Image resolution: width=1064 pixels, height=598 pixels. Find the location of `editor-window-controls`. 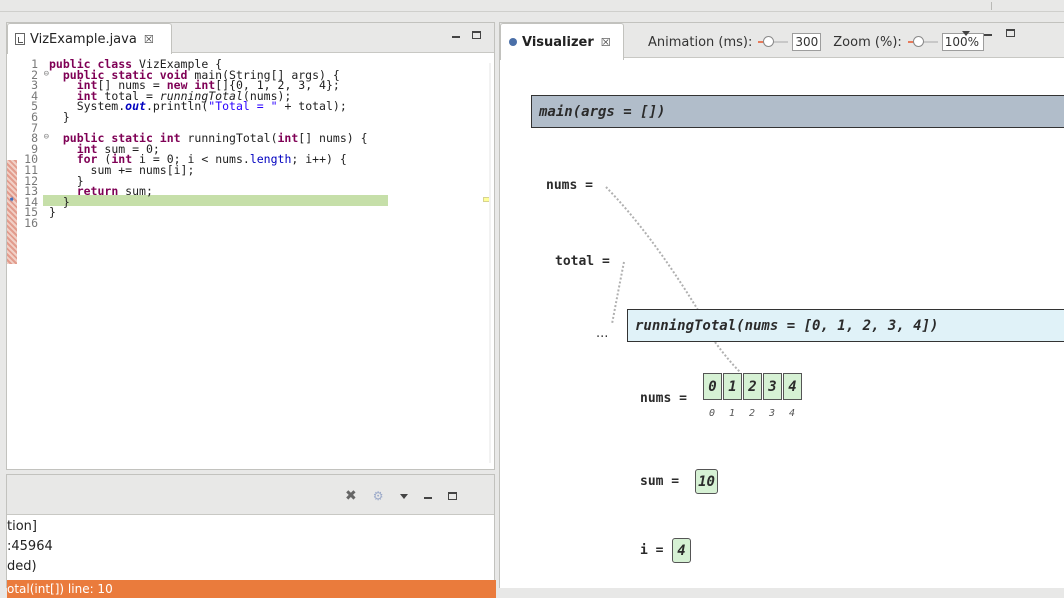

editor-window-controls is located at coordinates (466, 35).